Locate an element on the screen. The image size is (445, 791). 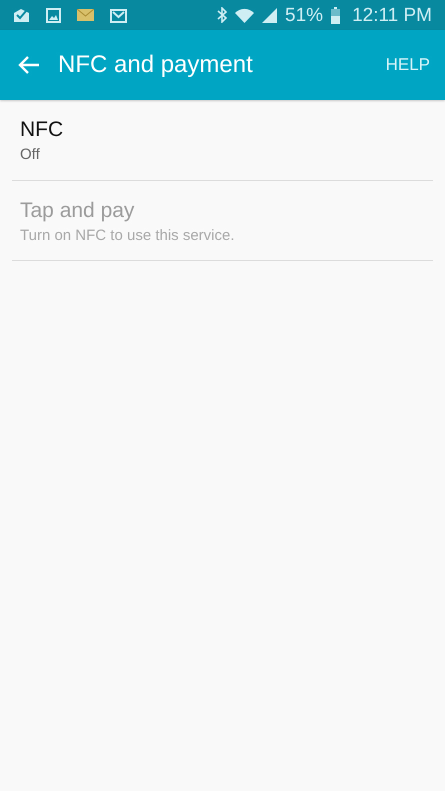
signal-icon is located at coordinates (270, 15).